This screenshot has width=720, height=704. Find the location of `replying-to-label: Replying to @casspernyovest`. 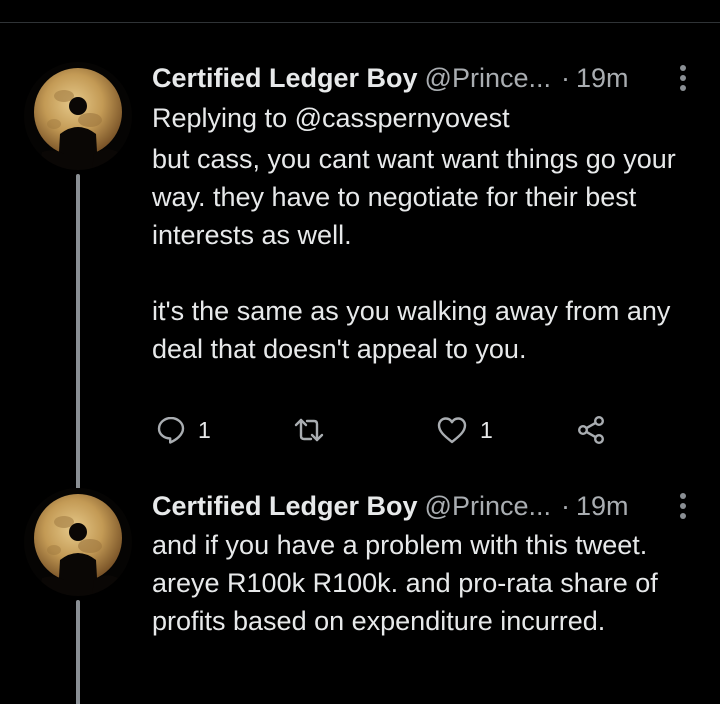

replying-to-label: Replying to @casspernyovest is located at coordinates (424, 118).